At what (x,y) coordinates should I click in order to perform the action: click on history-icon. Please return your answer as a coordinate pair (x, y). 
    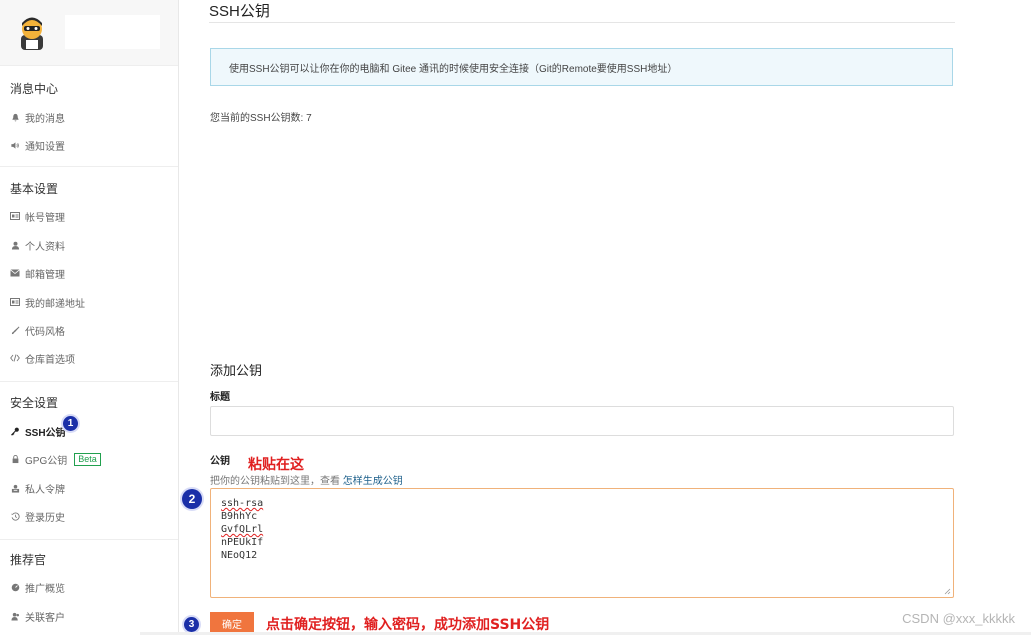
    Looking at the image, I should click on (15, 516).